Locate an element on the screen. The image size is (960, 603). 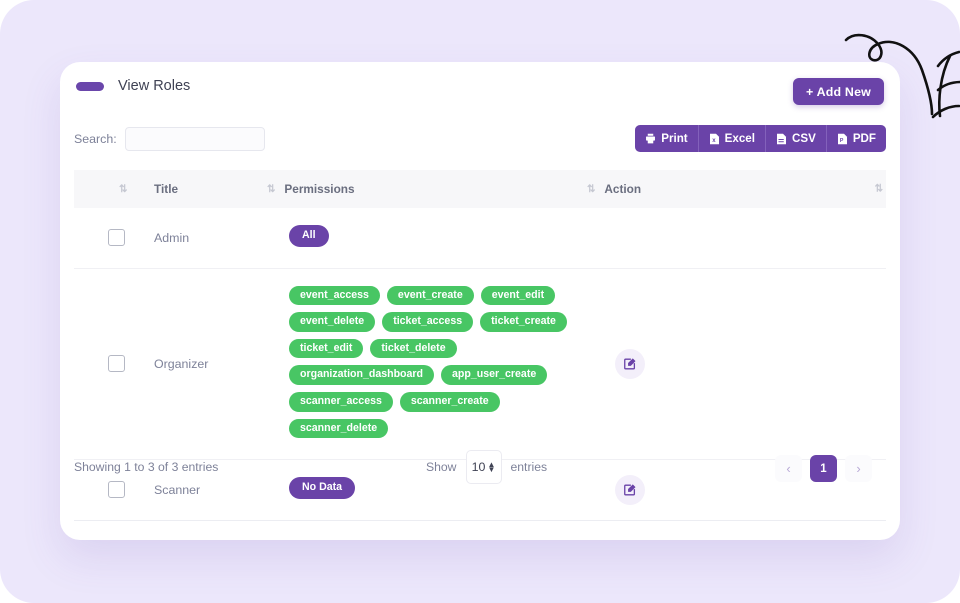
entries-label: entries is located at coordinates (529, 467).